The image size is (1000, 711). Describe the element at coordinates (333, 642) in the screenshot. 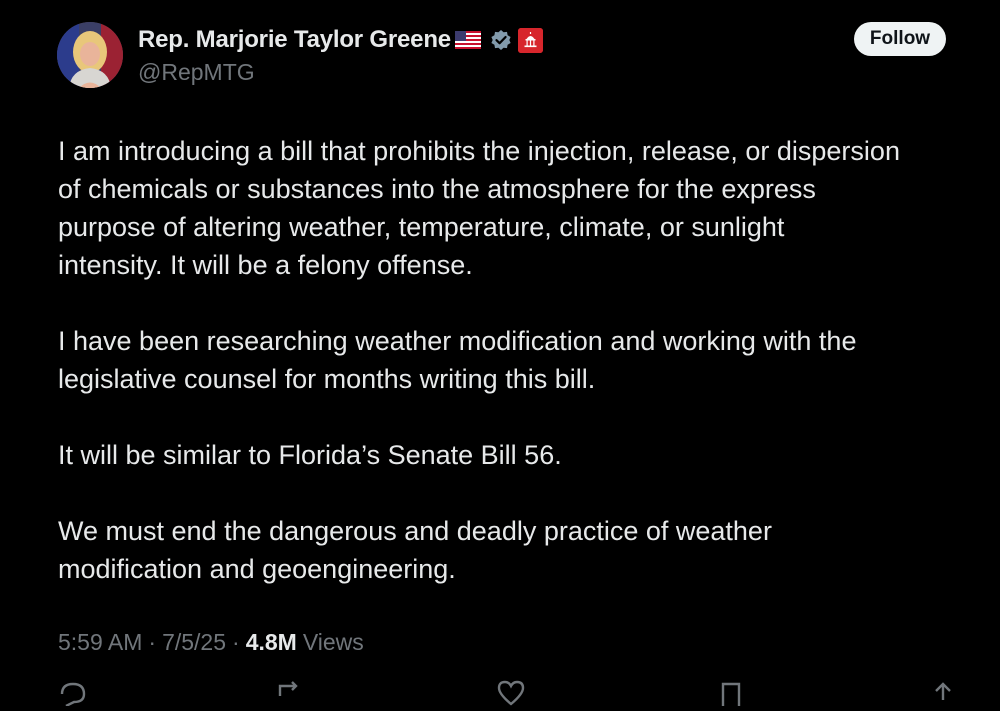

I see `views-label: Views` at that location.